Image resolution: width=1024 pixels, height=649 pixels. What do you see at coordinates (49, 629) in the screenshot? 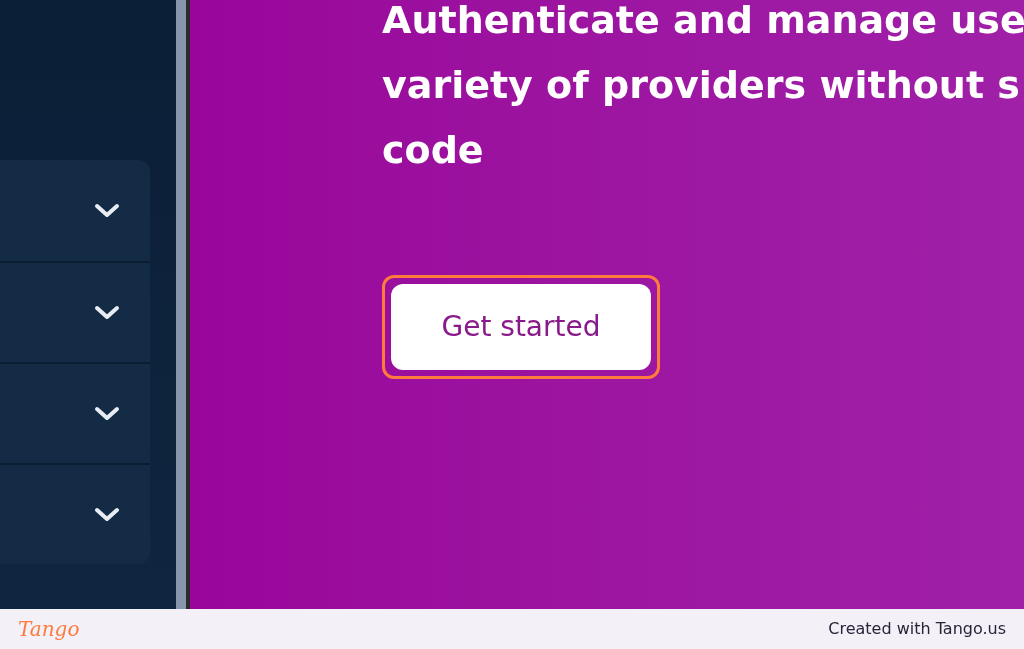
I see `tango-logo: Tango` at bounding box center [49, 629].